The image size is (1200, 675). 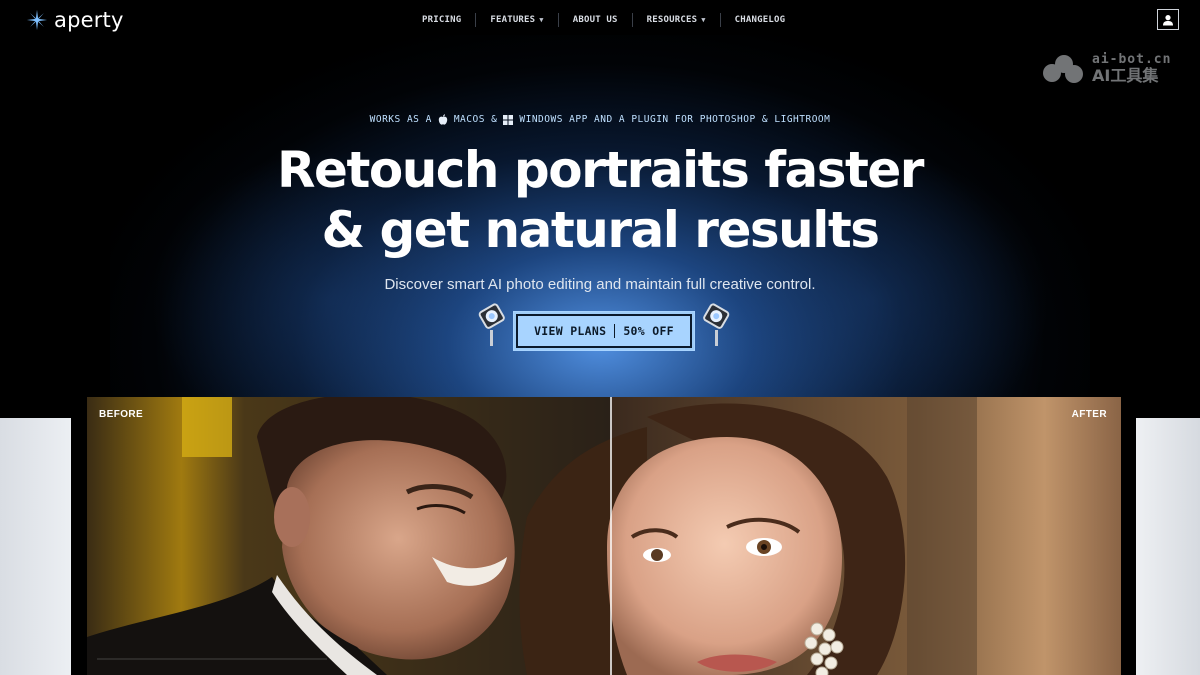 I want to click on account-button, so click(x=1168, y=19).